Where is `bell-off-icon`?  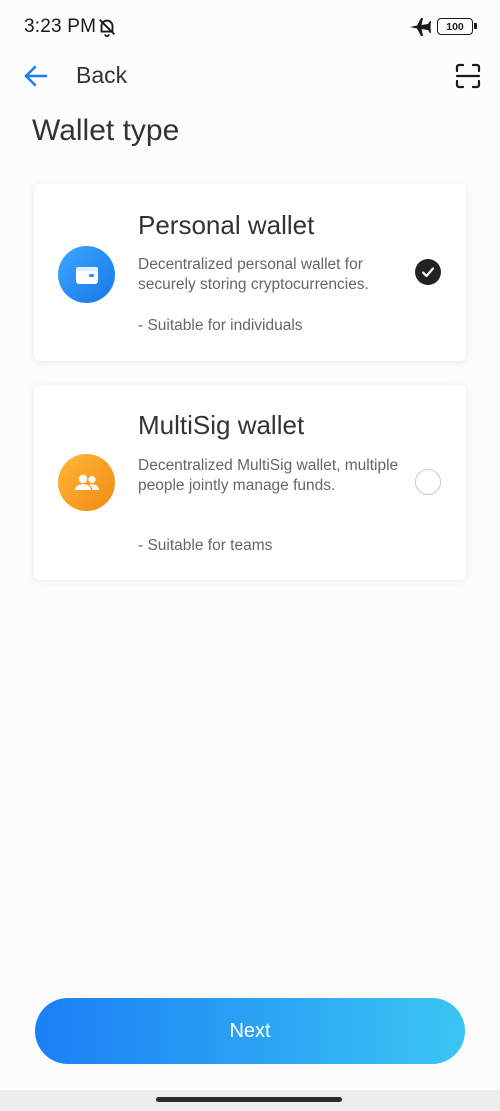
bell-off-icon is located at coordinates (107, 28).